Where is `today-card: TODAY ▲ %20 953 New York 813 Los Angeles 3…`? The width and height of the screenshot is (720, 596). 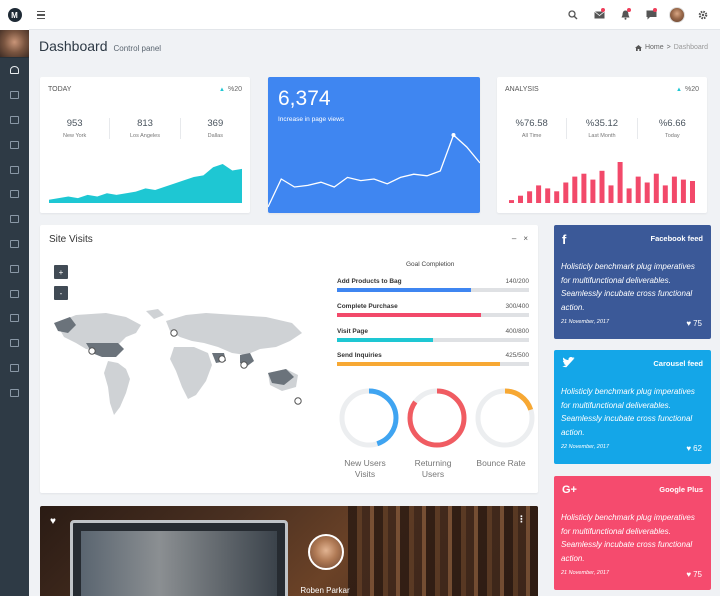
today-card: TODAY ▲ %20 953 New York 813 Los Angeles 3… is located at coordinates (145, 145).